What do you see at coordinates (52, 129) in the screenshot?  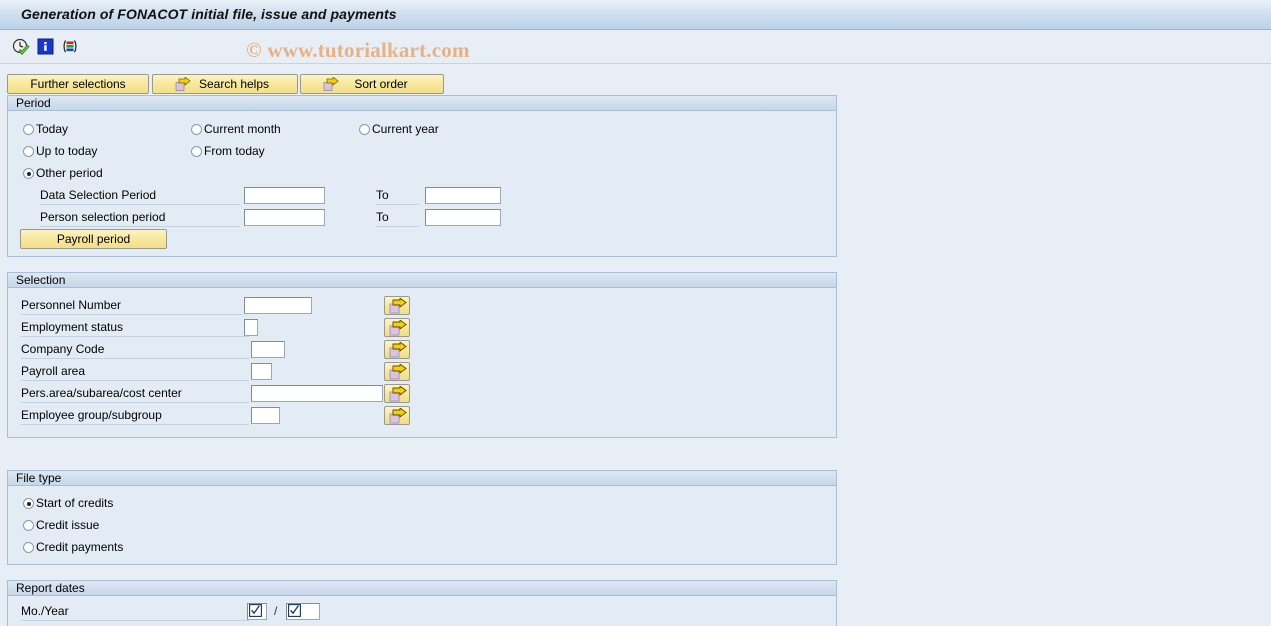 I see `radio-today-label: Today` at bounding box center [52, 129].